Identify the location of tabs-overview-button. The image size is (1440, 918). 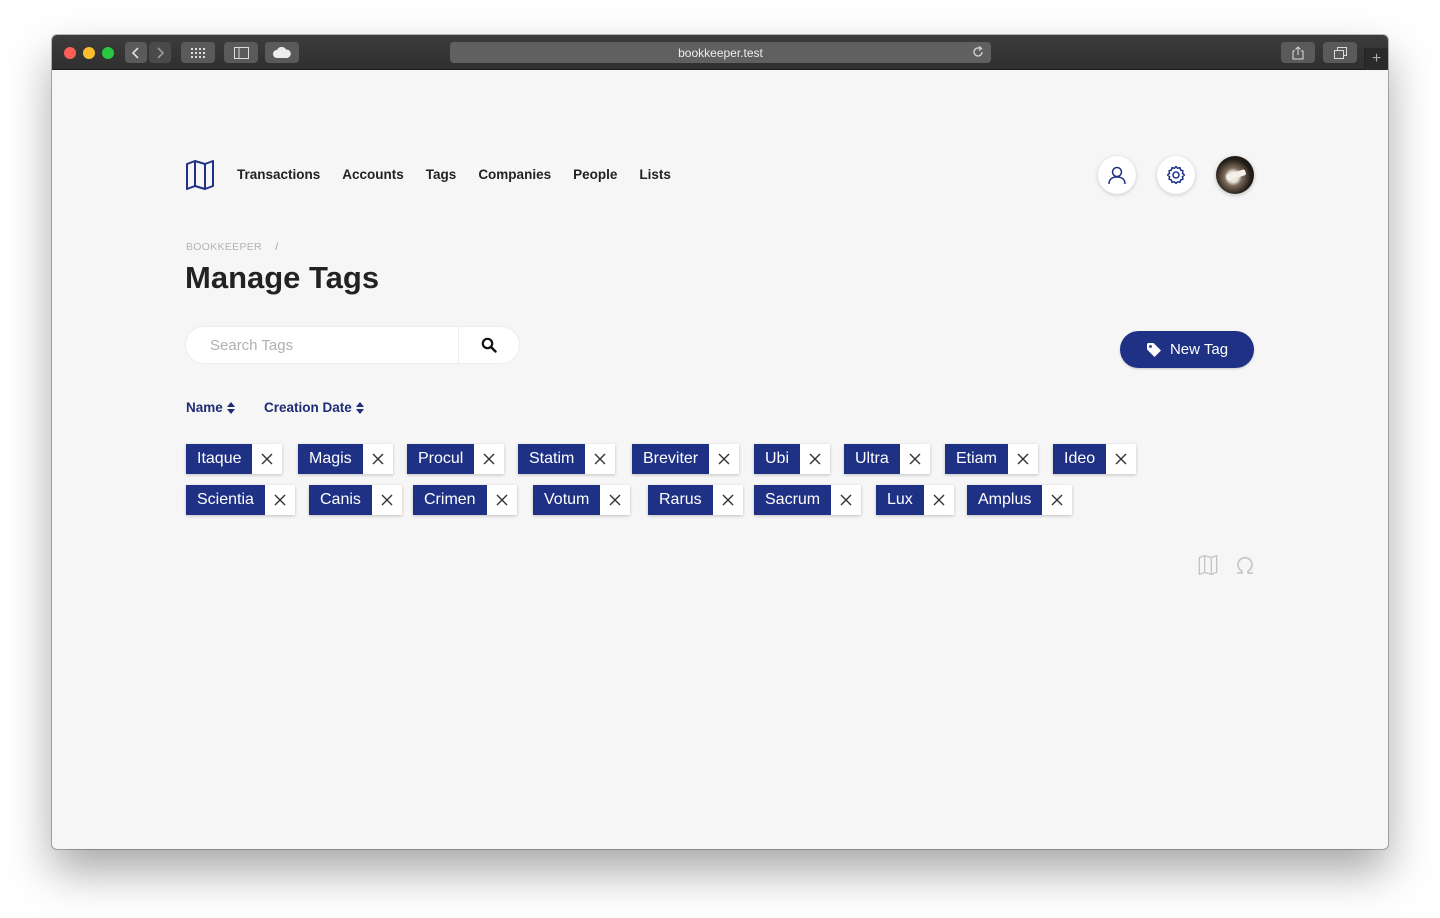
(1340, 52).